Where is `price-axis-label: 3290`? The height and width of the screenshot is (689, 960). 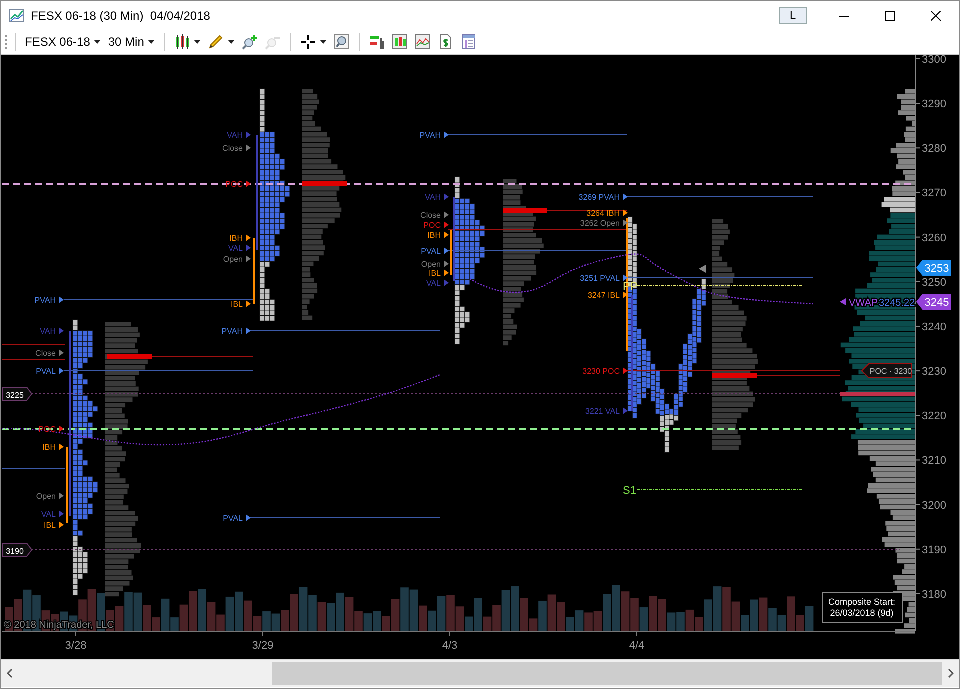
price-axis-label: 3290 is located at coordinates (934, 104).